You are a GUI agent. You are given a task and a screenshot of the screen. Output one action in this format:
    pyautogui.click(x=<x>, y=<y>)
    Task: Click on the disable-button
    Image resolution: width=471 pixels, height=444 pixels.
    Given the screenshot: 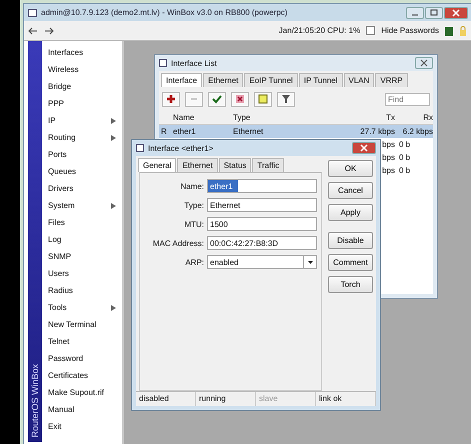 What is the action you would take?
    pyautogui.click(x=240, y=99)
    